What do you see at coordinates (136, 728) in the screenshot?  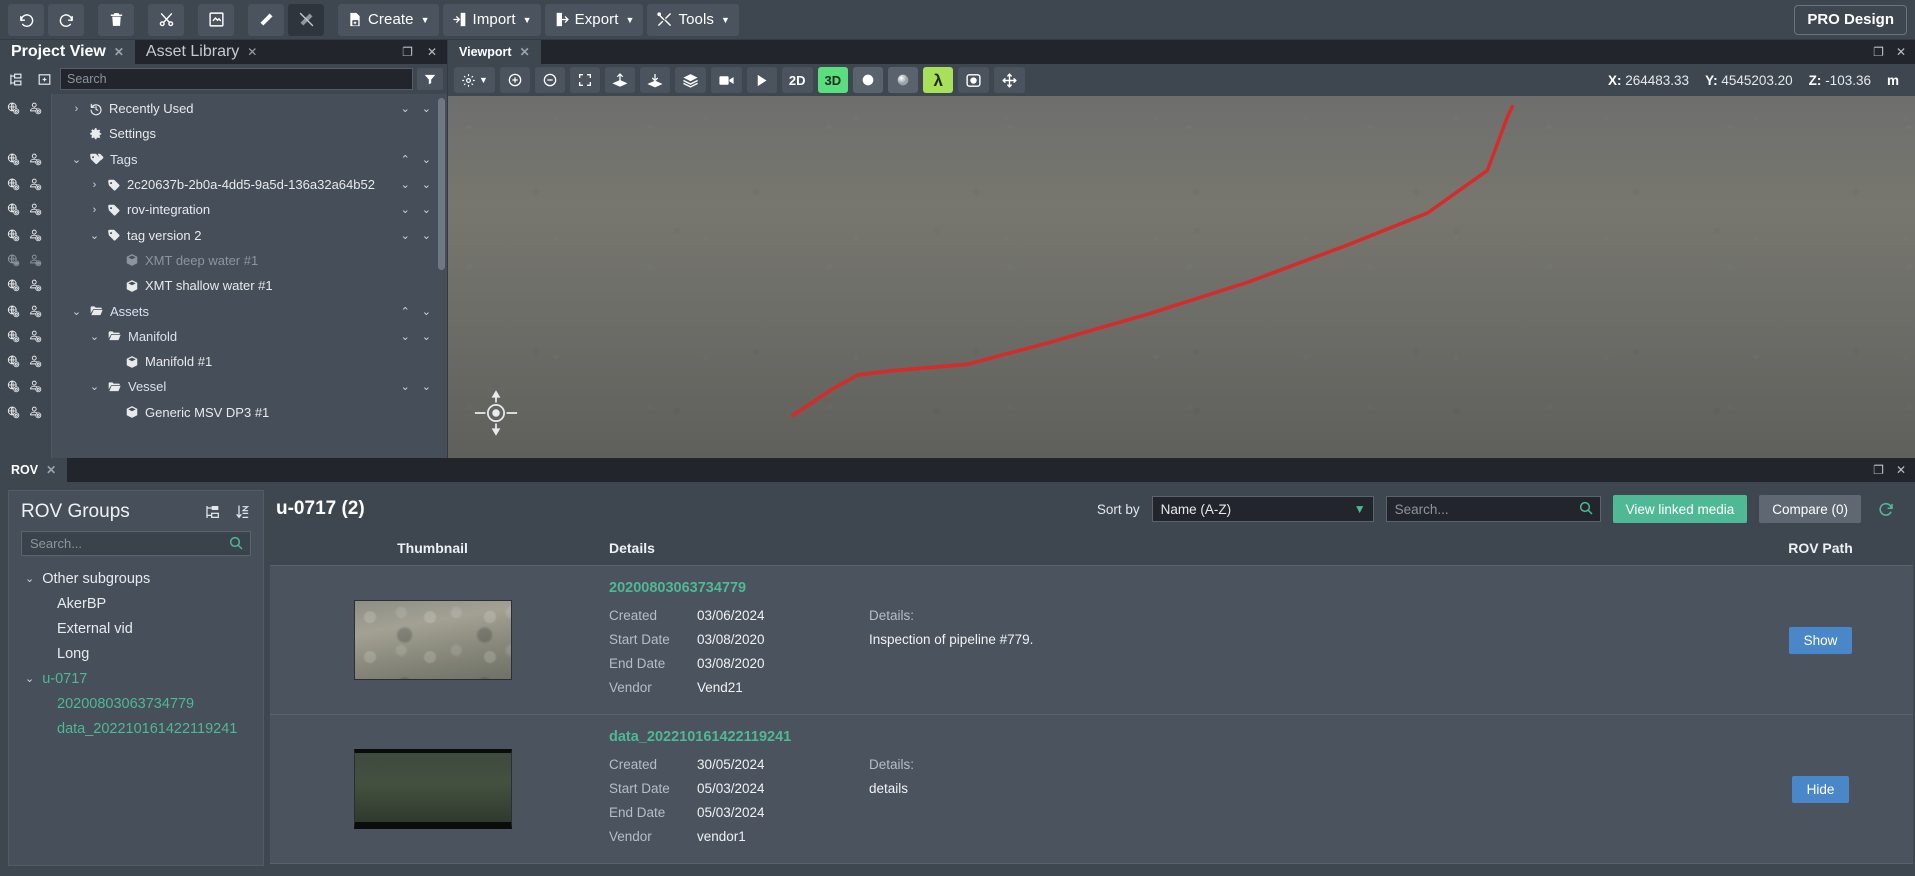 I see `rov-group-item-data-202210161422119241: data_202210161422119241` at bounding box center [136, 728].